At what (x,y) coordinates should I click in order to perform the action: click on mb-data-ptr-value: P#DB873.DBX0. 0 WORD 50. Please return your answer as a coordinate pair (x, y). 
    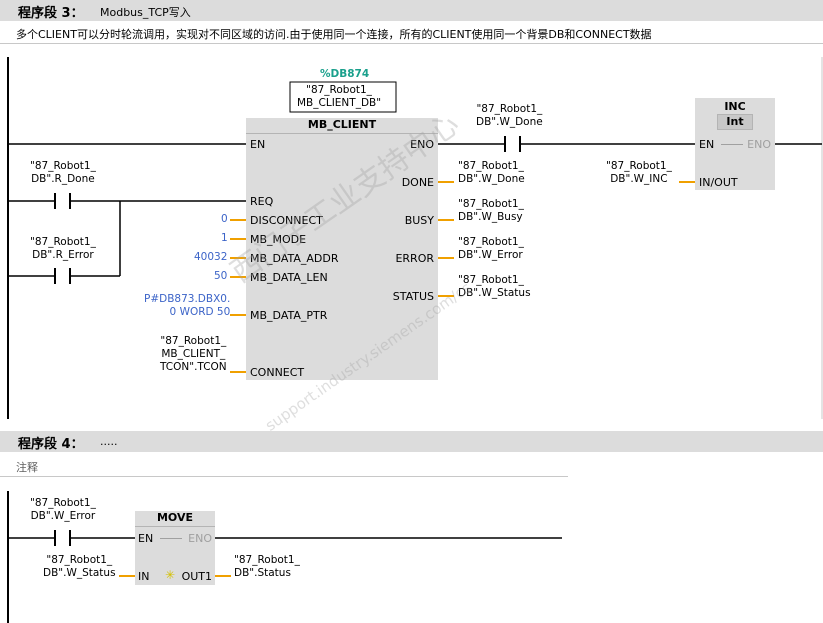
    Looking at the image, I should click on (187, 306).